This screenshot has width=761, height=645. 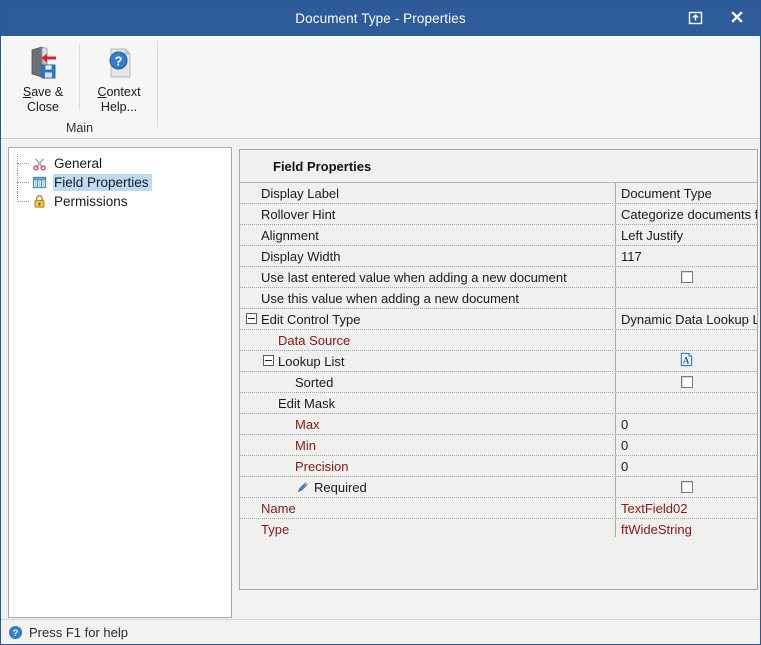 I want to click on svg-text: A, so click(x=686, y=360).